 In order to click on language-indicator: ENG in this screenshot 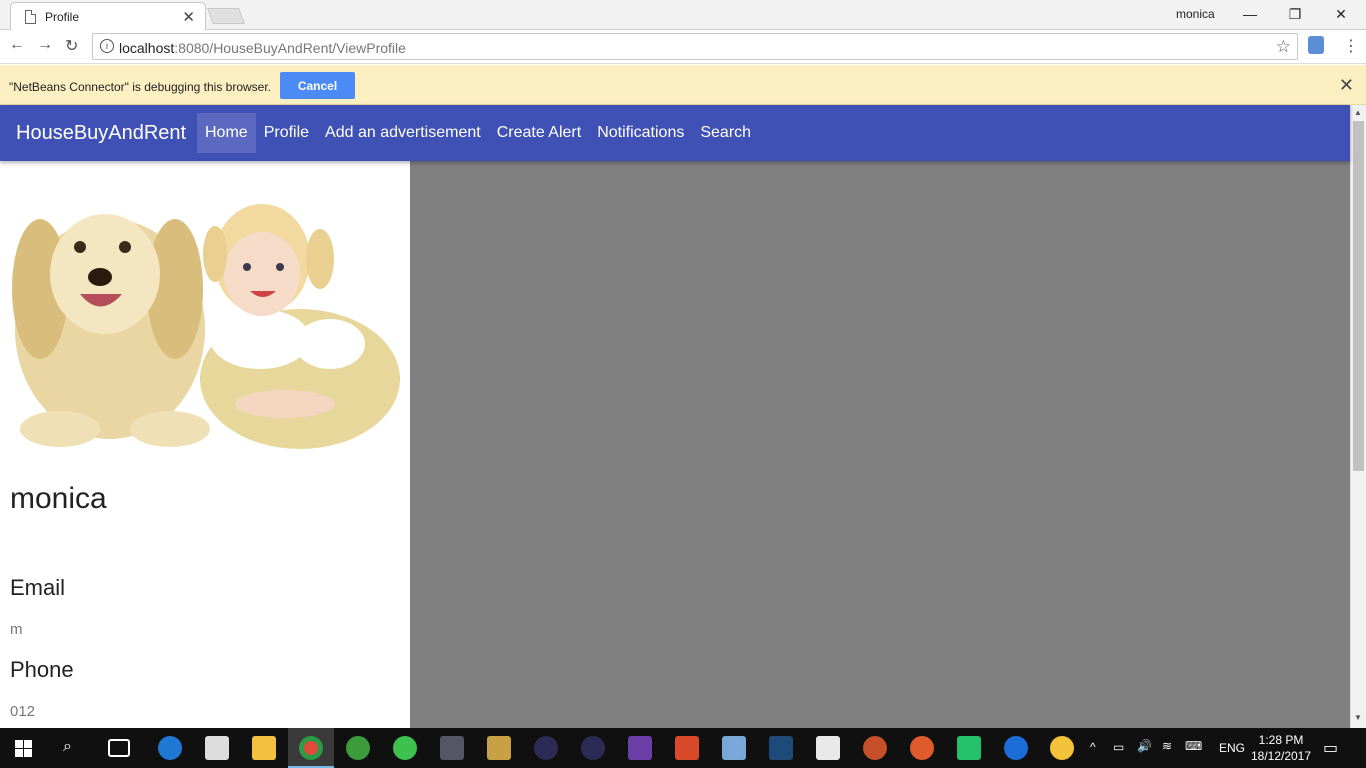, I will do `click(1232, 748)`.